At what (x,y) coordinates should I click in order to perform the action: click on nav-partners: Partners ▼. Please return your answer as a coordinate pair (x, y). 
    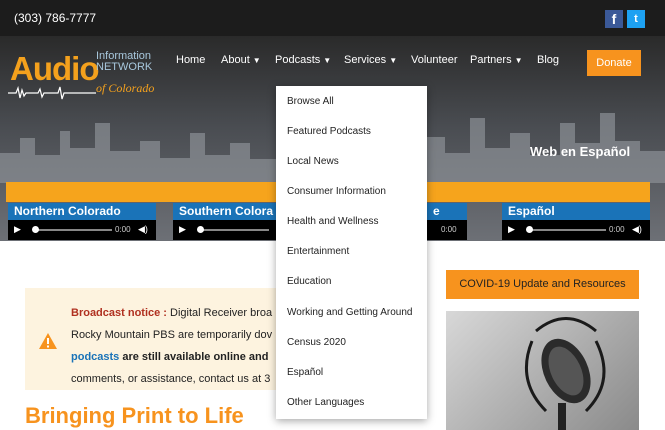
    Looking at the image, I should click on (496, 60).